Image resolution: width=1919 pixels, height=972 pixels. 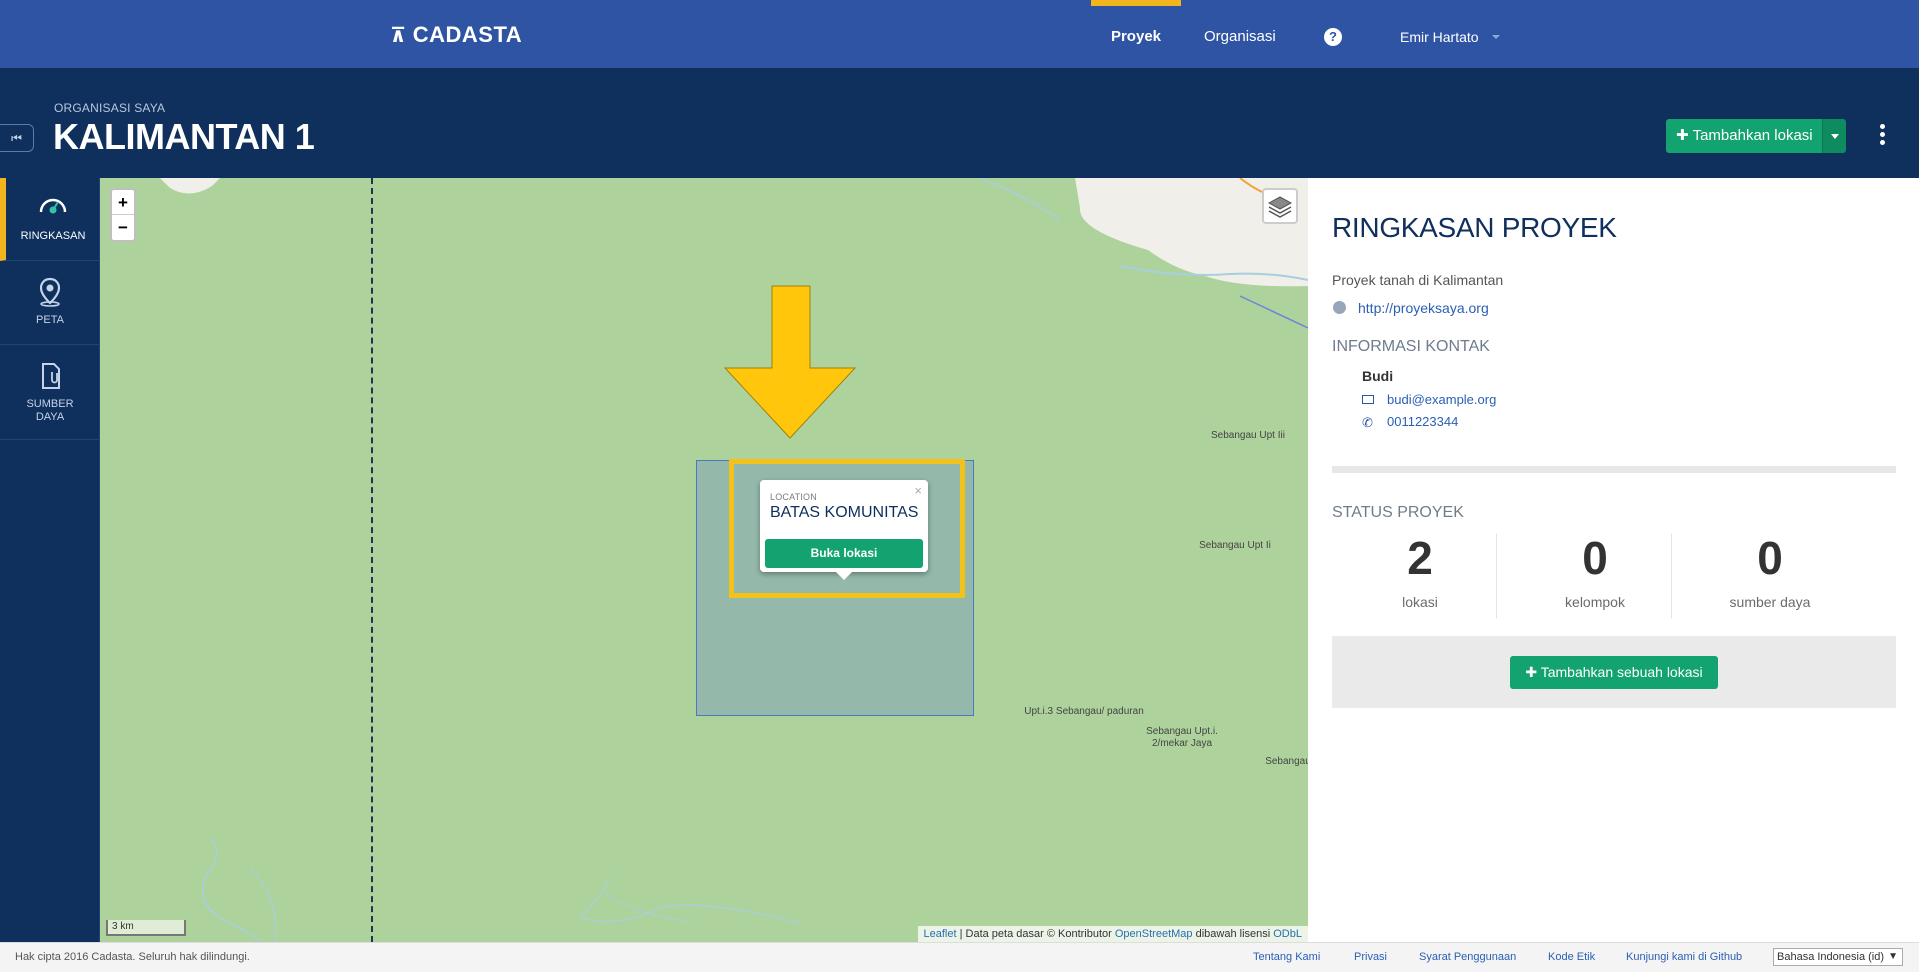 I want to click on help-icon: ?, so click(x=1333, y=37).